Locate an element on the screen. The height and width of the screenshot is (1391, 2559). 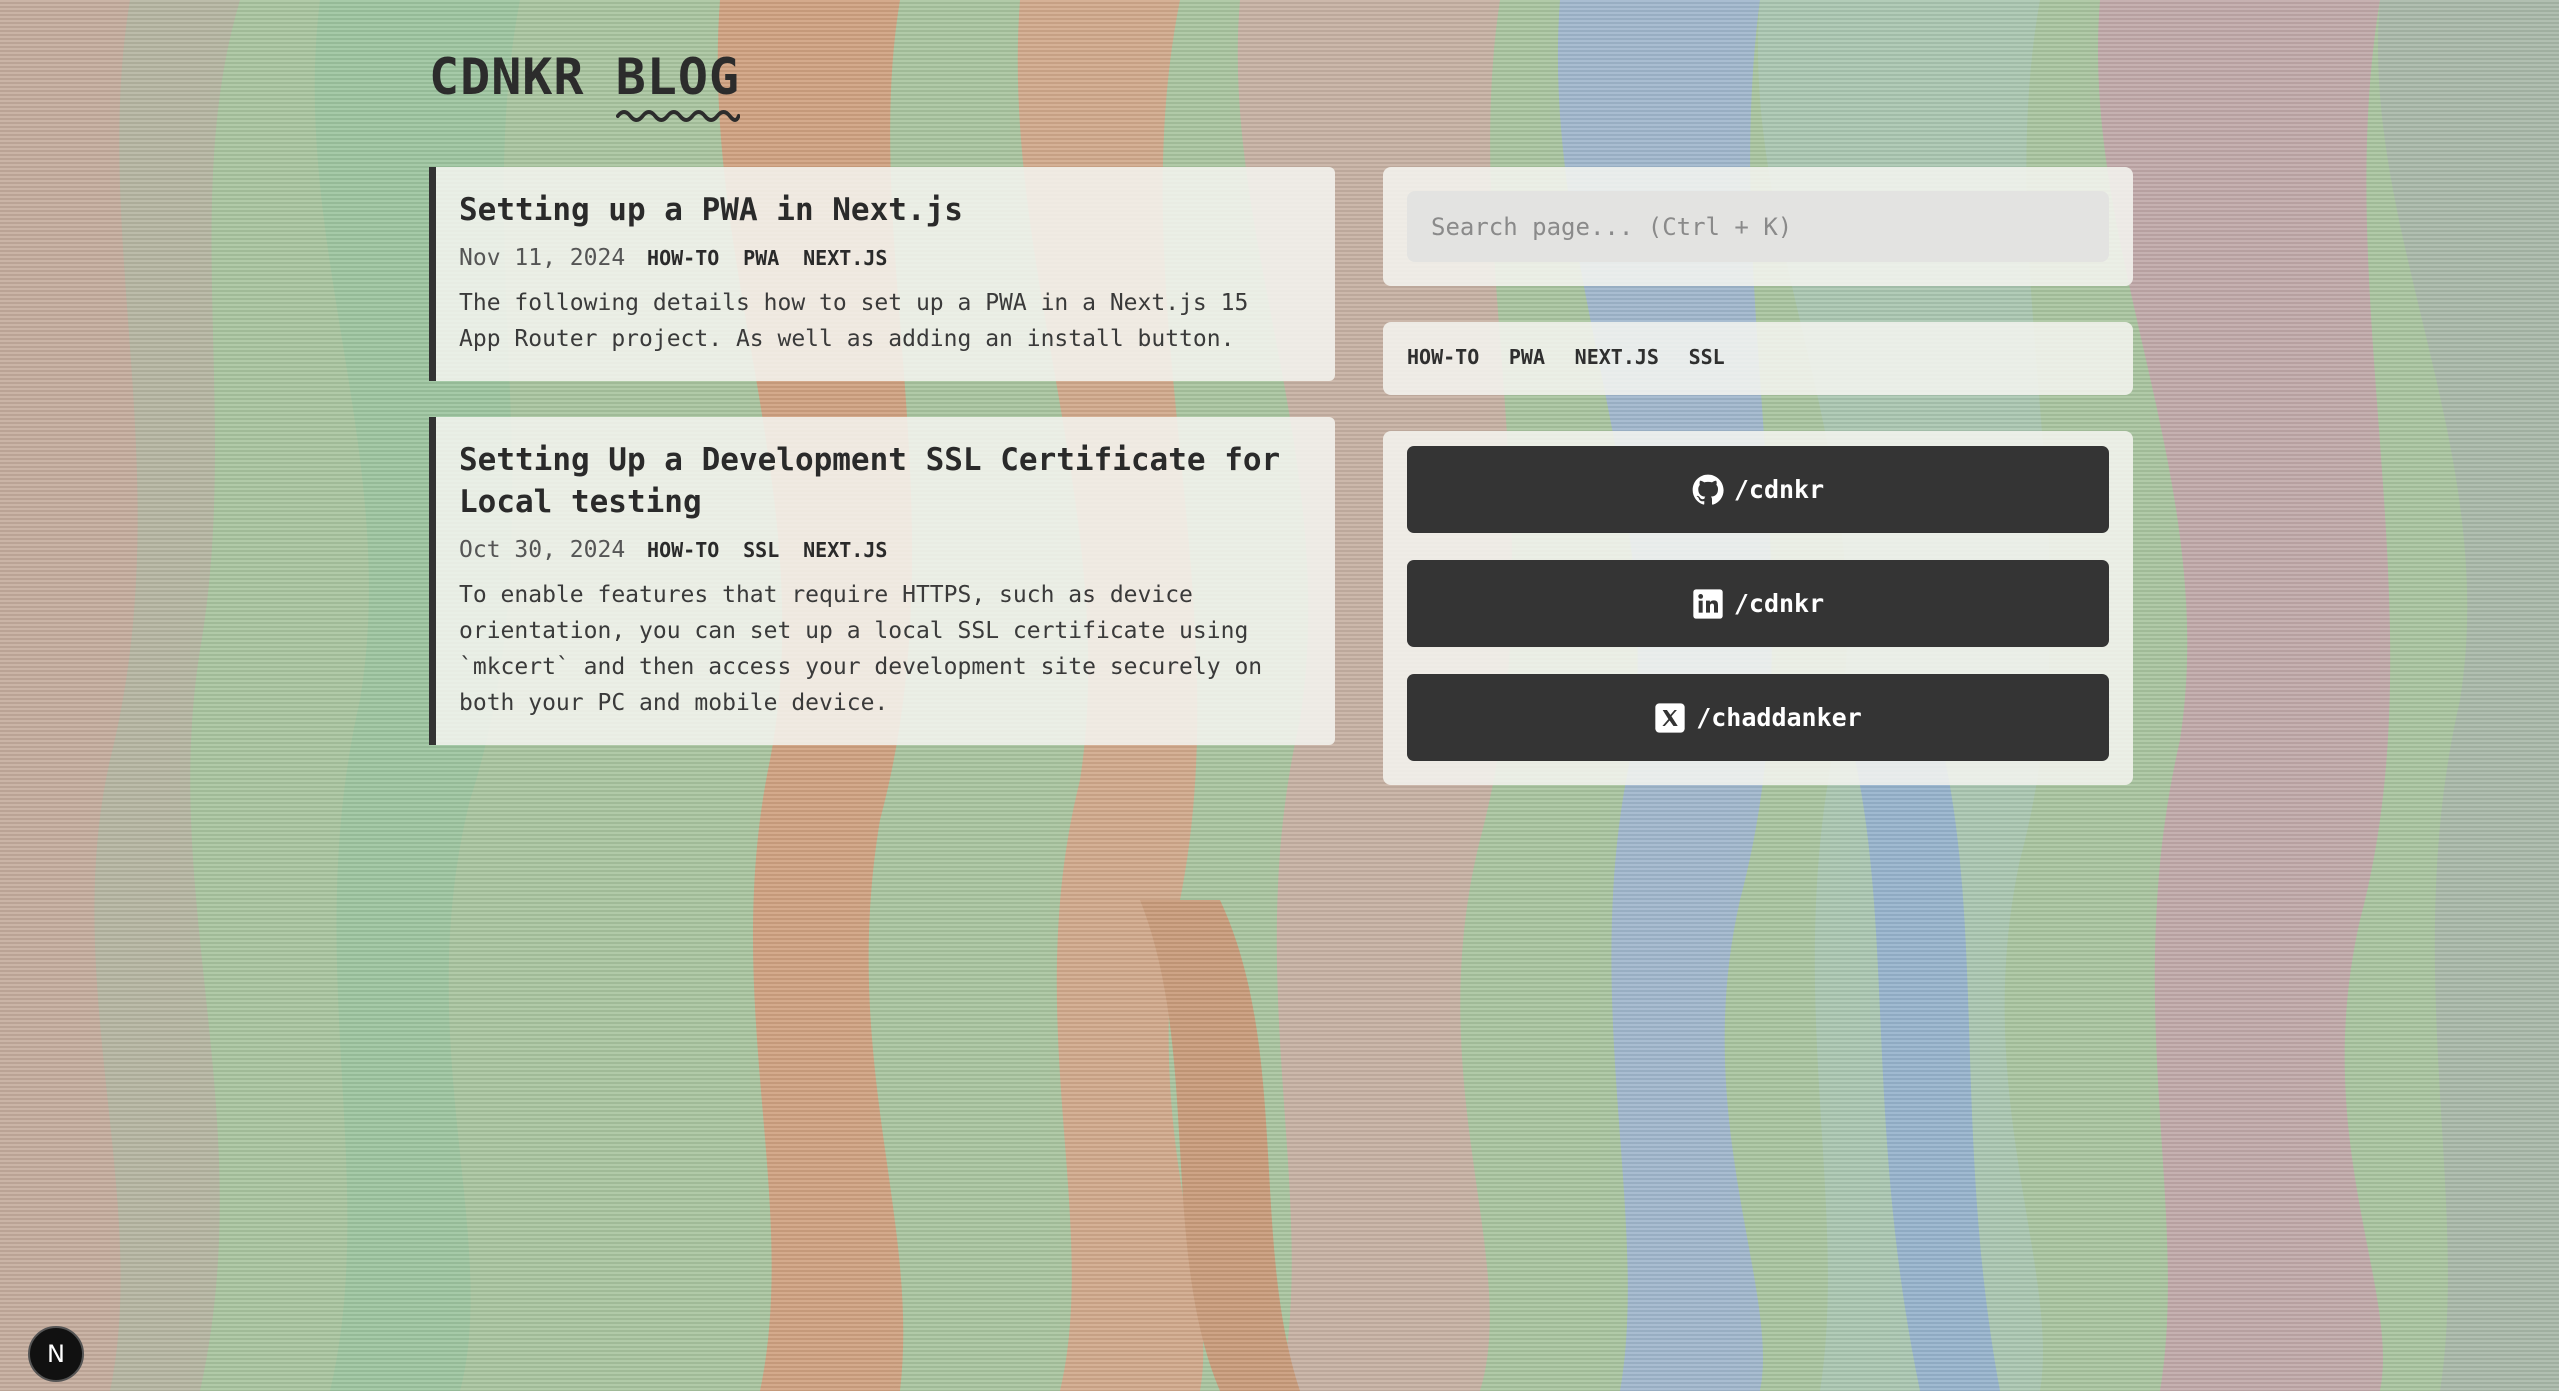
site-title-word1: CDNKR is located at coordinates (507, 77).